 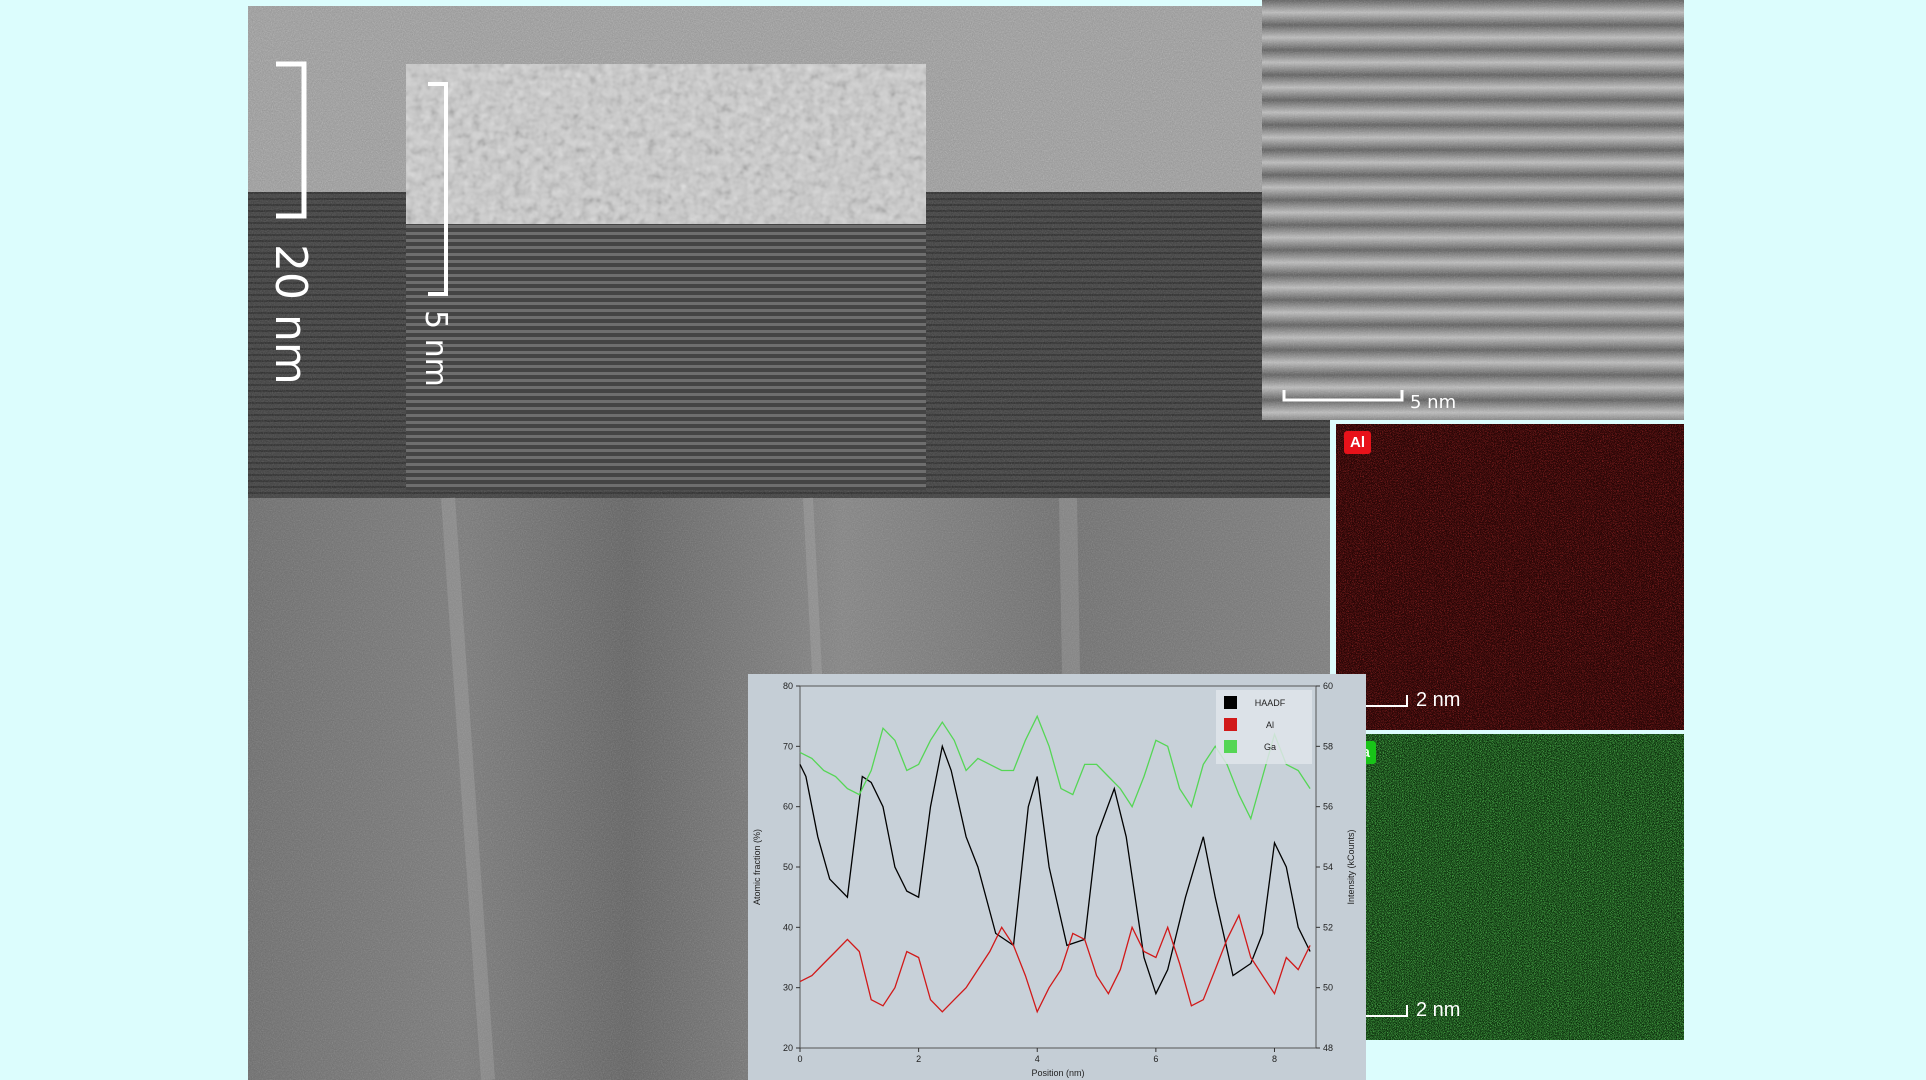 What do you see at coordinates (788, 746) in the screenshot?
I see `y-left-tick-label: 70` at bounding box center [788, 746].